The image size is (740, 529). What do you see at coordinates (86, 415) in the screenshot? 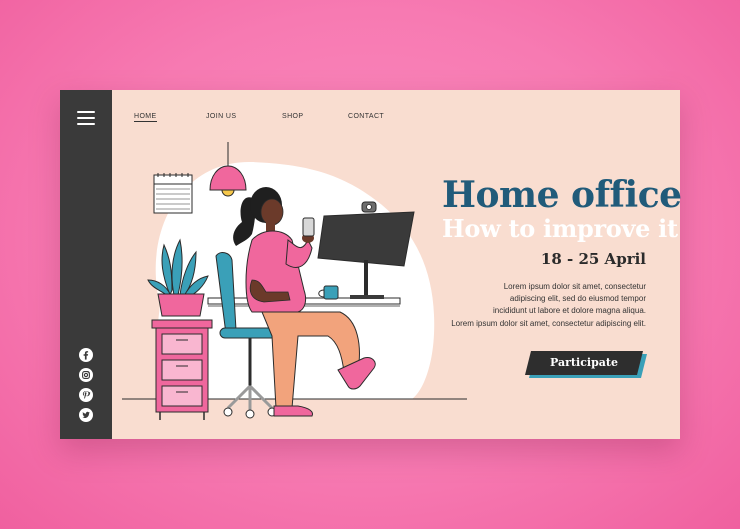
I see `twitter-icon` at bounding box center [86, 415].